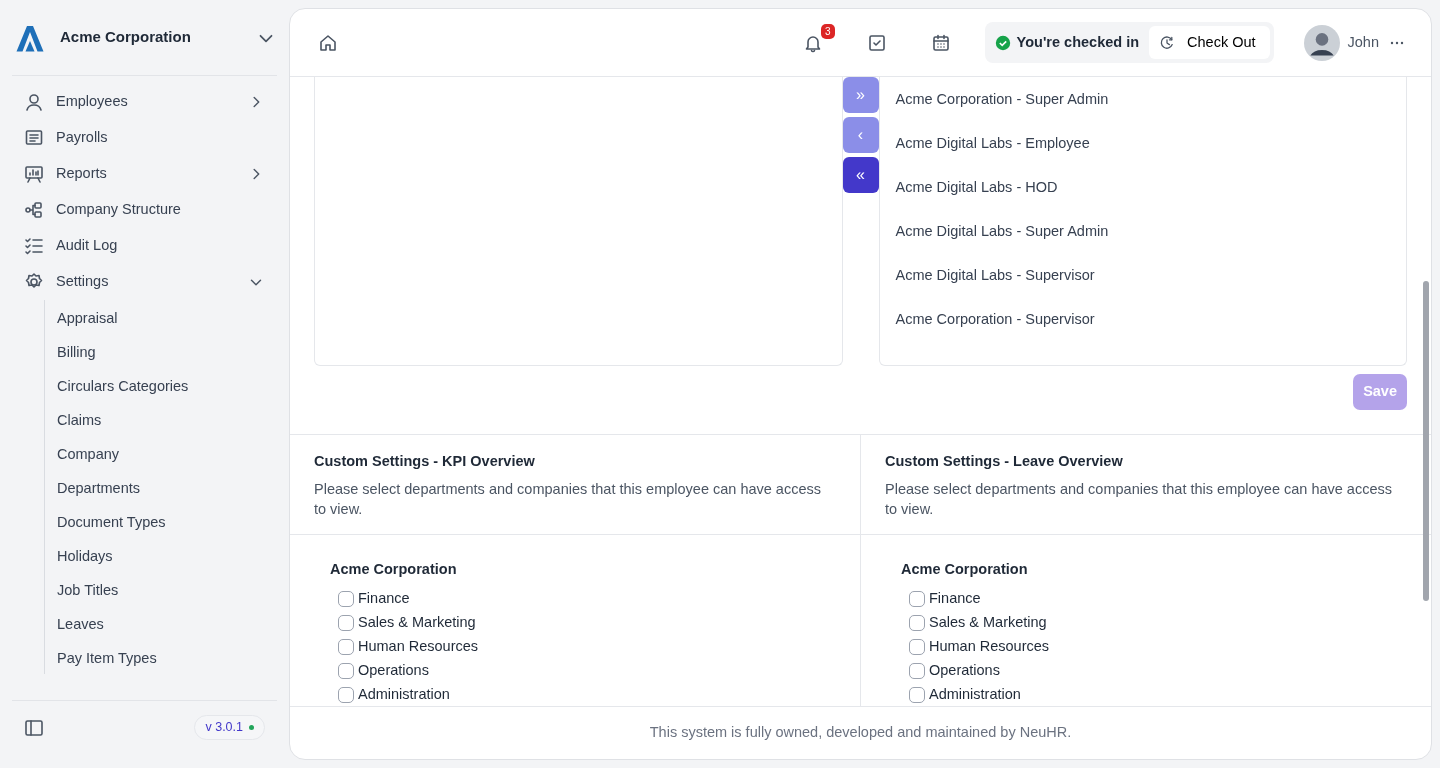 The height and width of the screenshot is (768, 1440). I want to click on user-name: John, so click(1363, 42).